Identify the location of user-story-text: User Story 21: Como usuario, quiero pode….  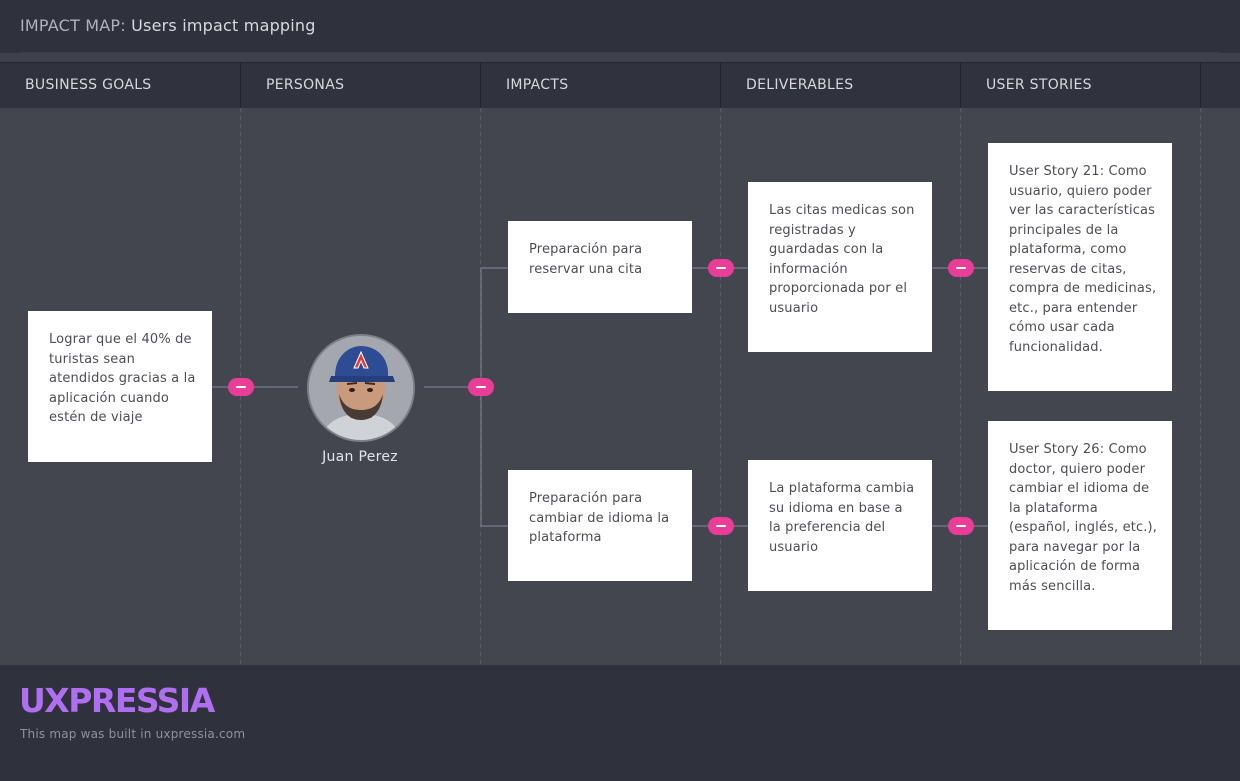
(1083, 259).